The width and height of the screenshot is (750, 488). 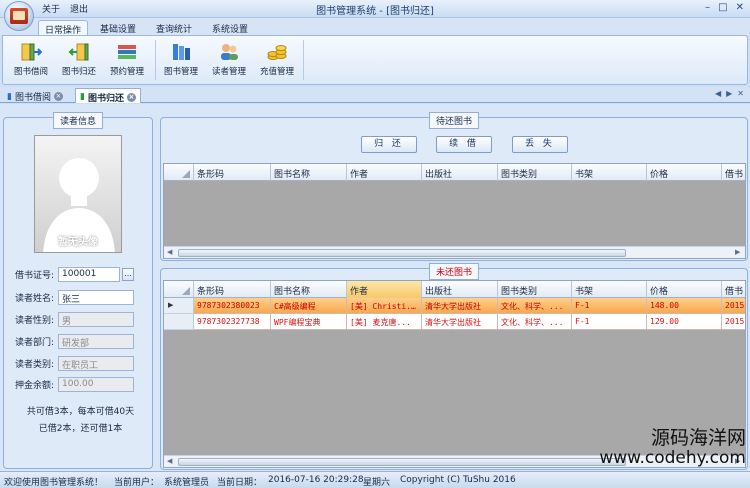 What do you see at coordinates (733, 322) in the screenshot?
I see `cell-borrow-date: 2015-` at bounding box center [733, 322].